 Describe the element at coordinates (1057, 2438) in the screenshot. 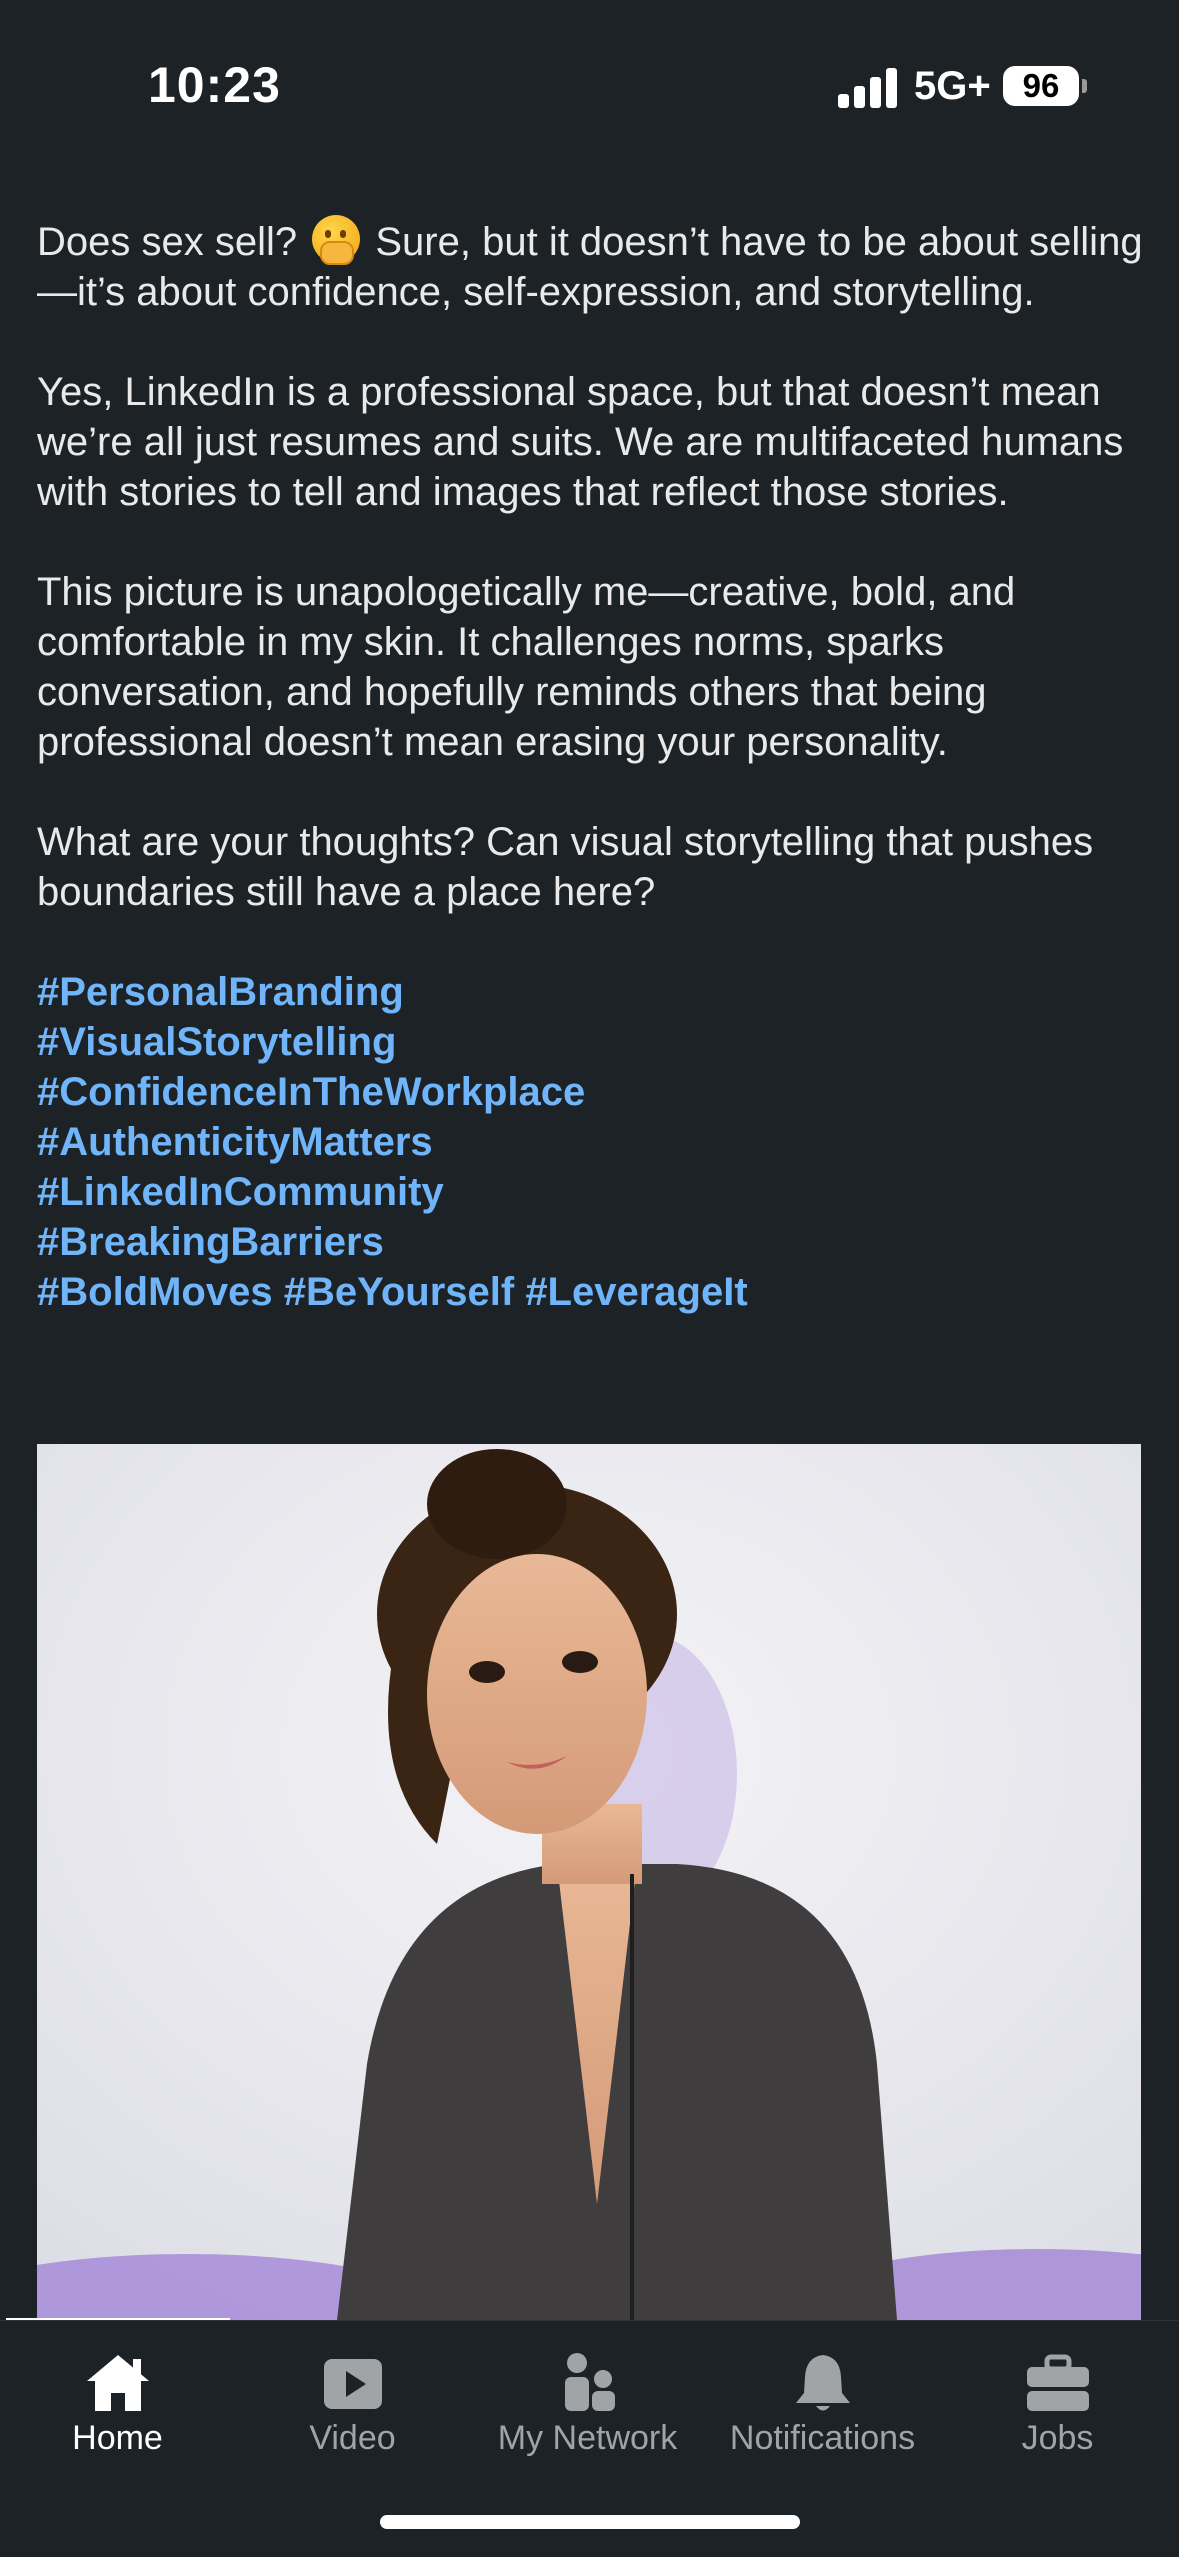

I see `nav-jobs-label: Jobs` at that location.